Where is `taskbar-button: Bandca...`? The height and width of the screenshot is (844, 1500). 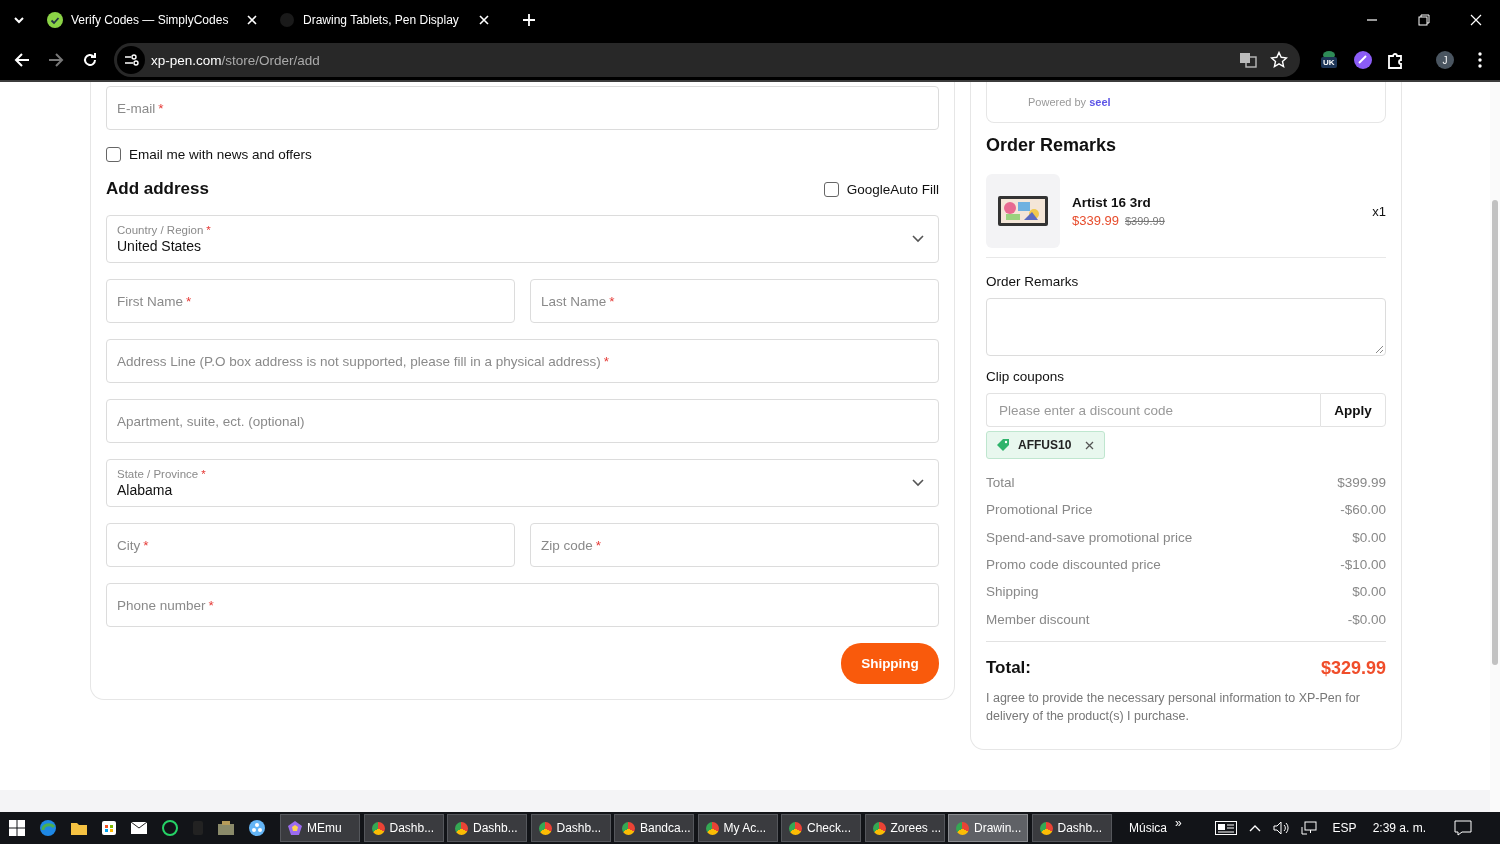
taskbar-button: Bandca... is located at coordinates (654, 828).